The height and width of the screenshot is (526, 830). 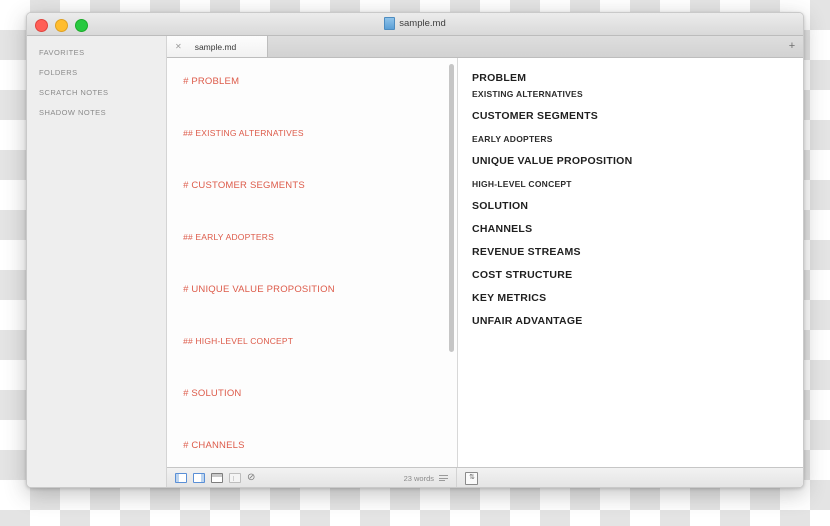 I want to click on editor-line: ## HIGH-LEVEL CONCEPT, so click(x=238, y=341).